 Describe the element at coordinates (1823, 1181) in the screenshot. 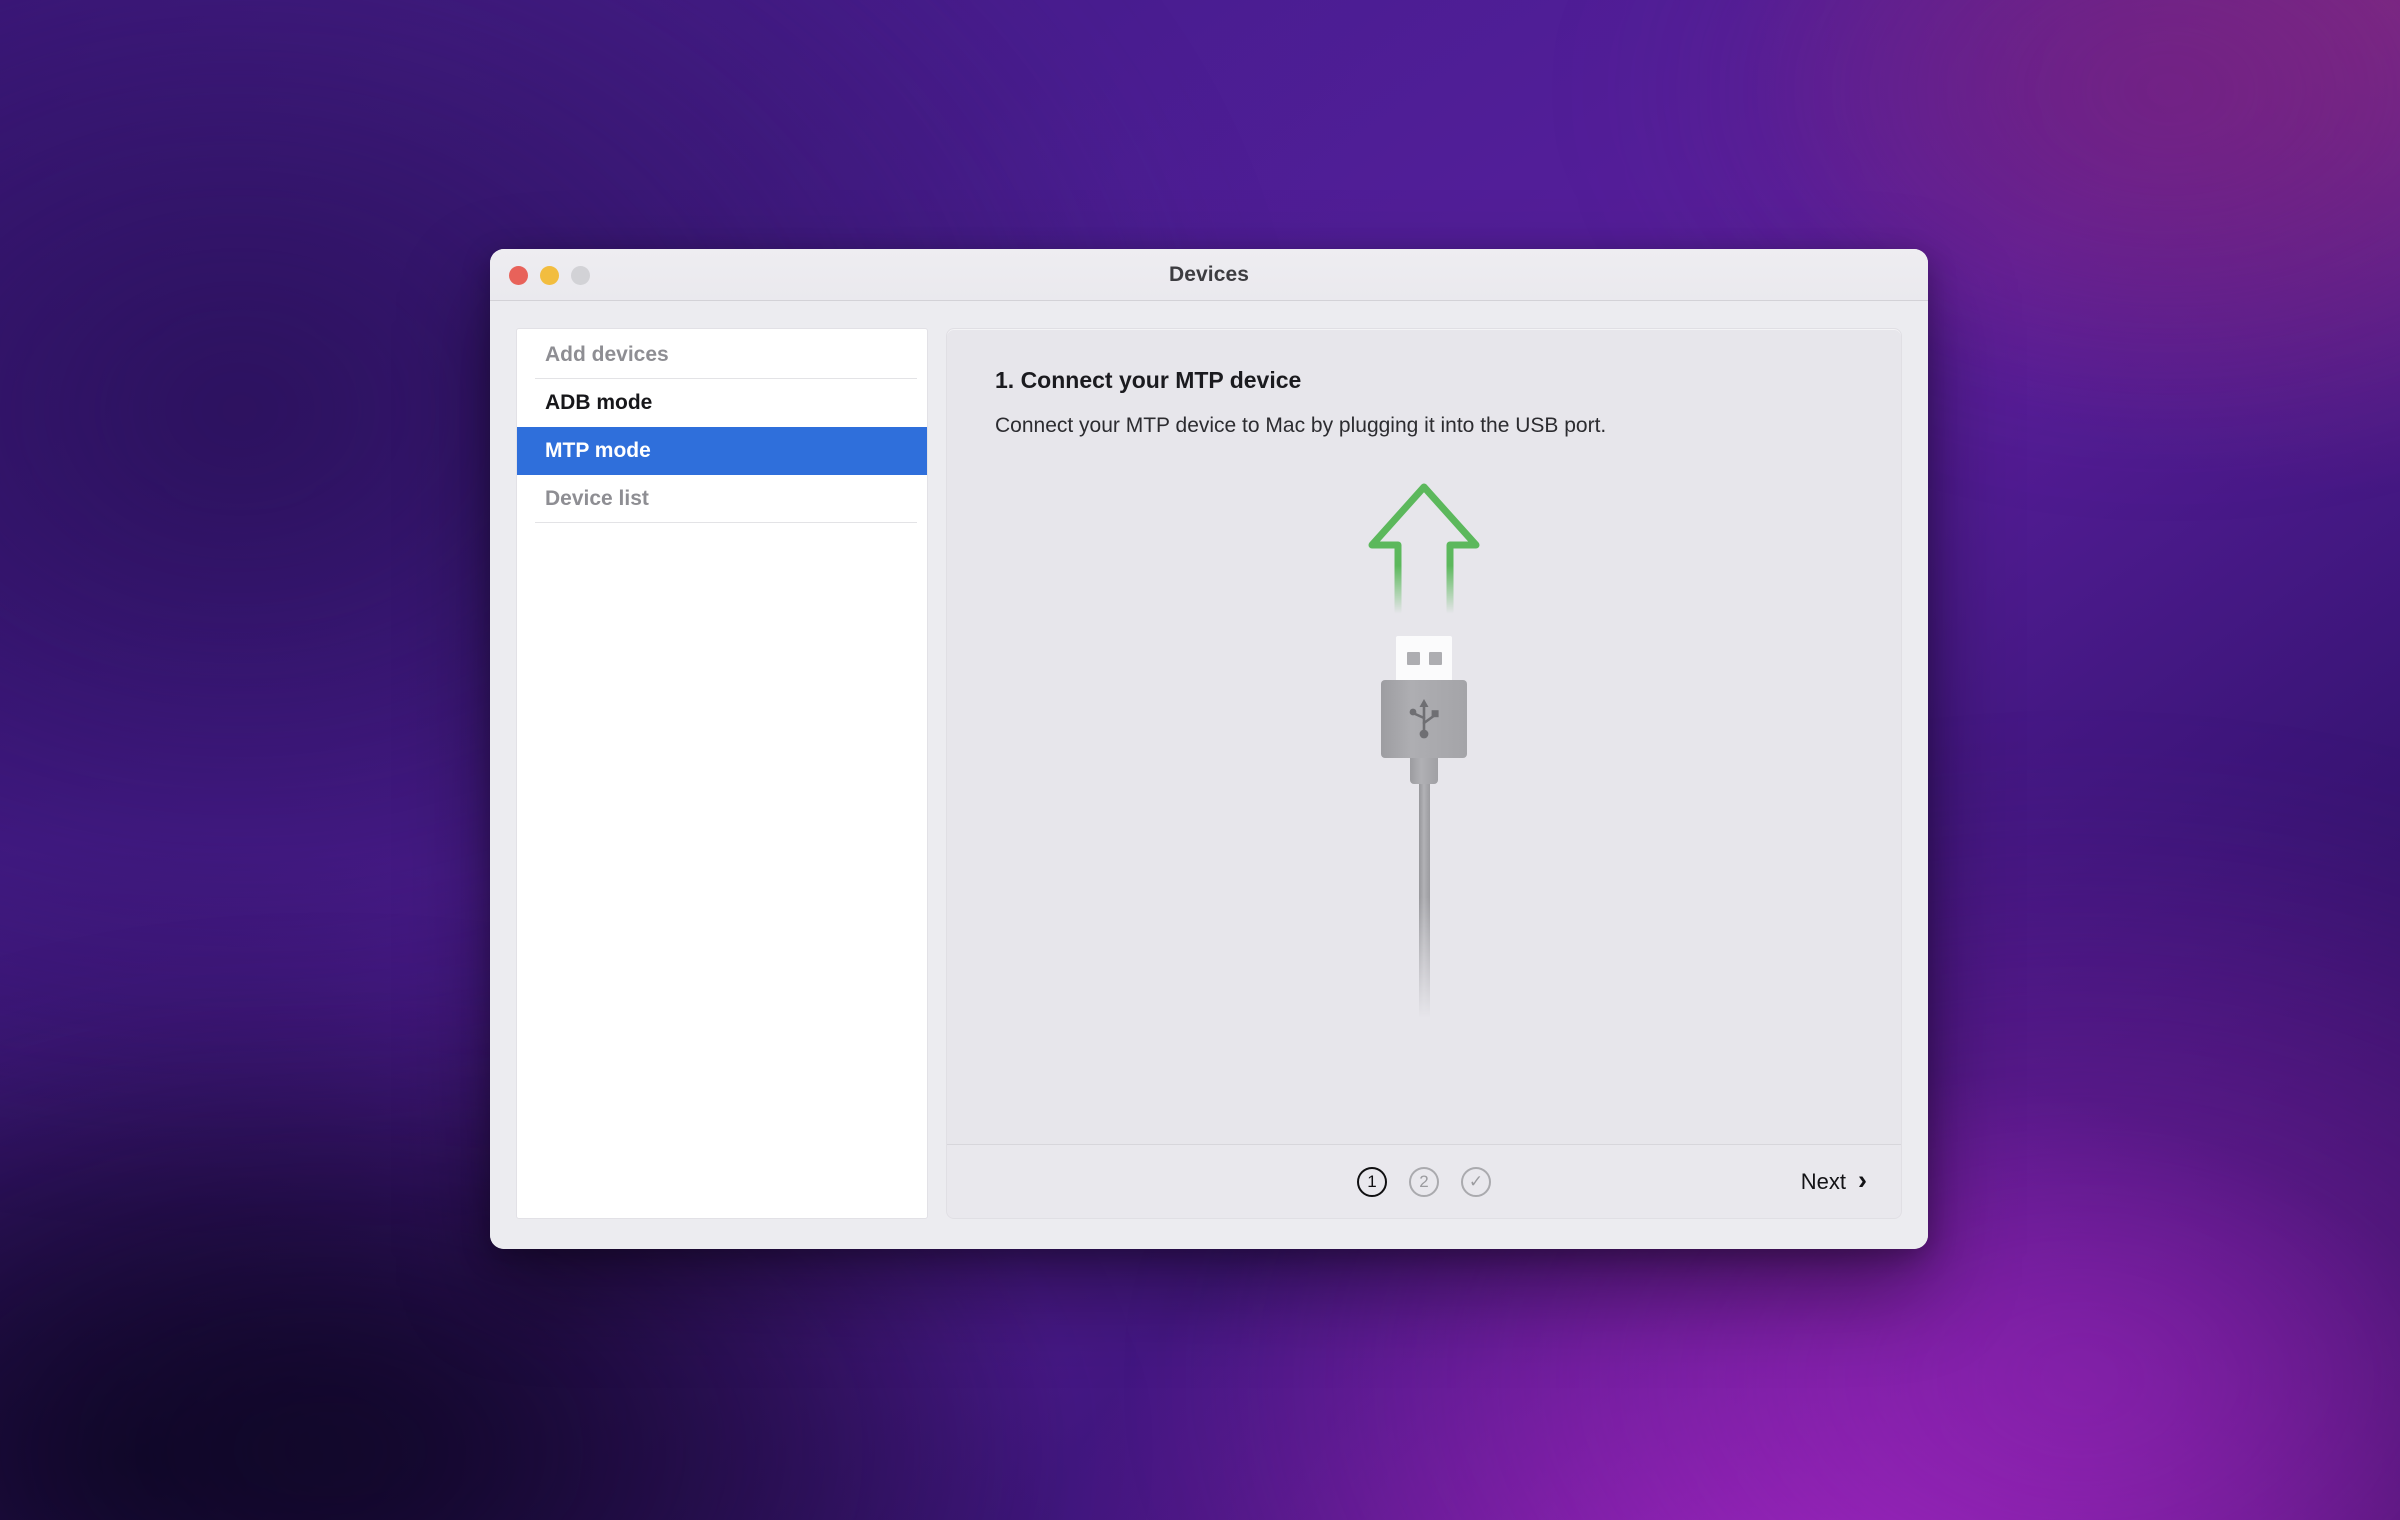

I see `next-button-label: Next` at that location.